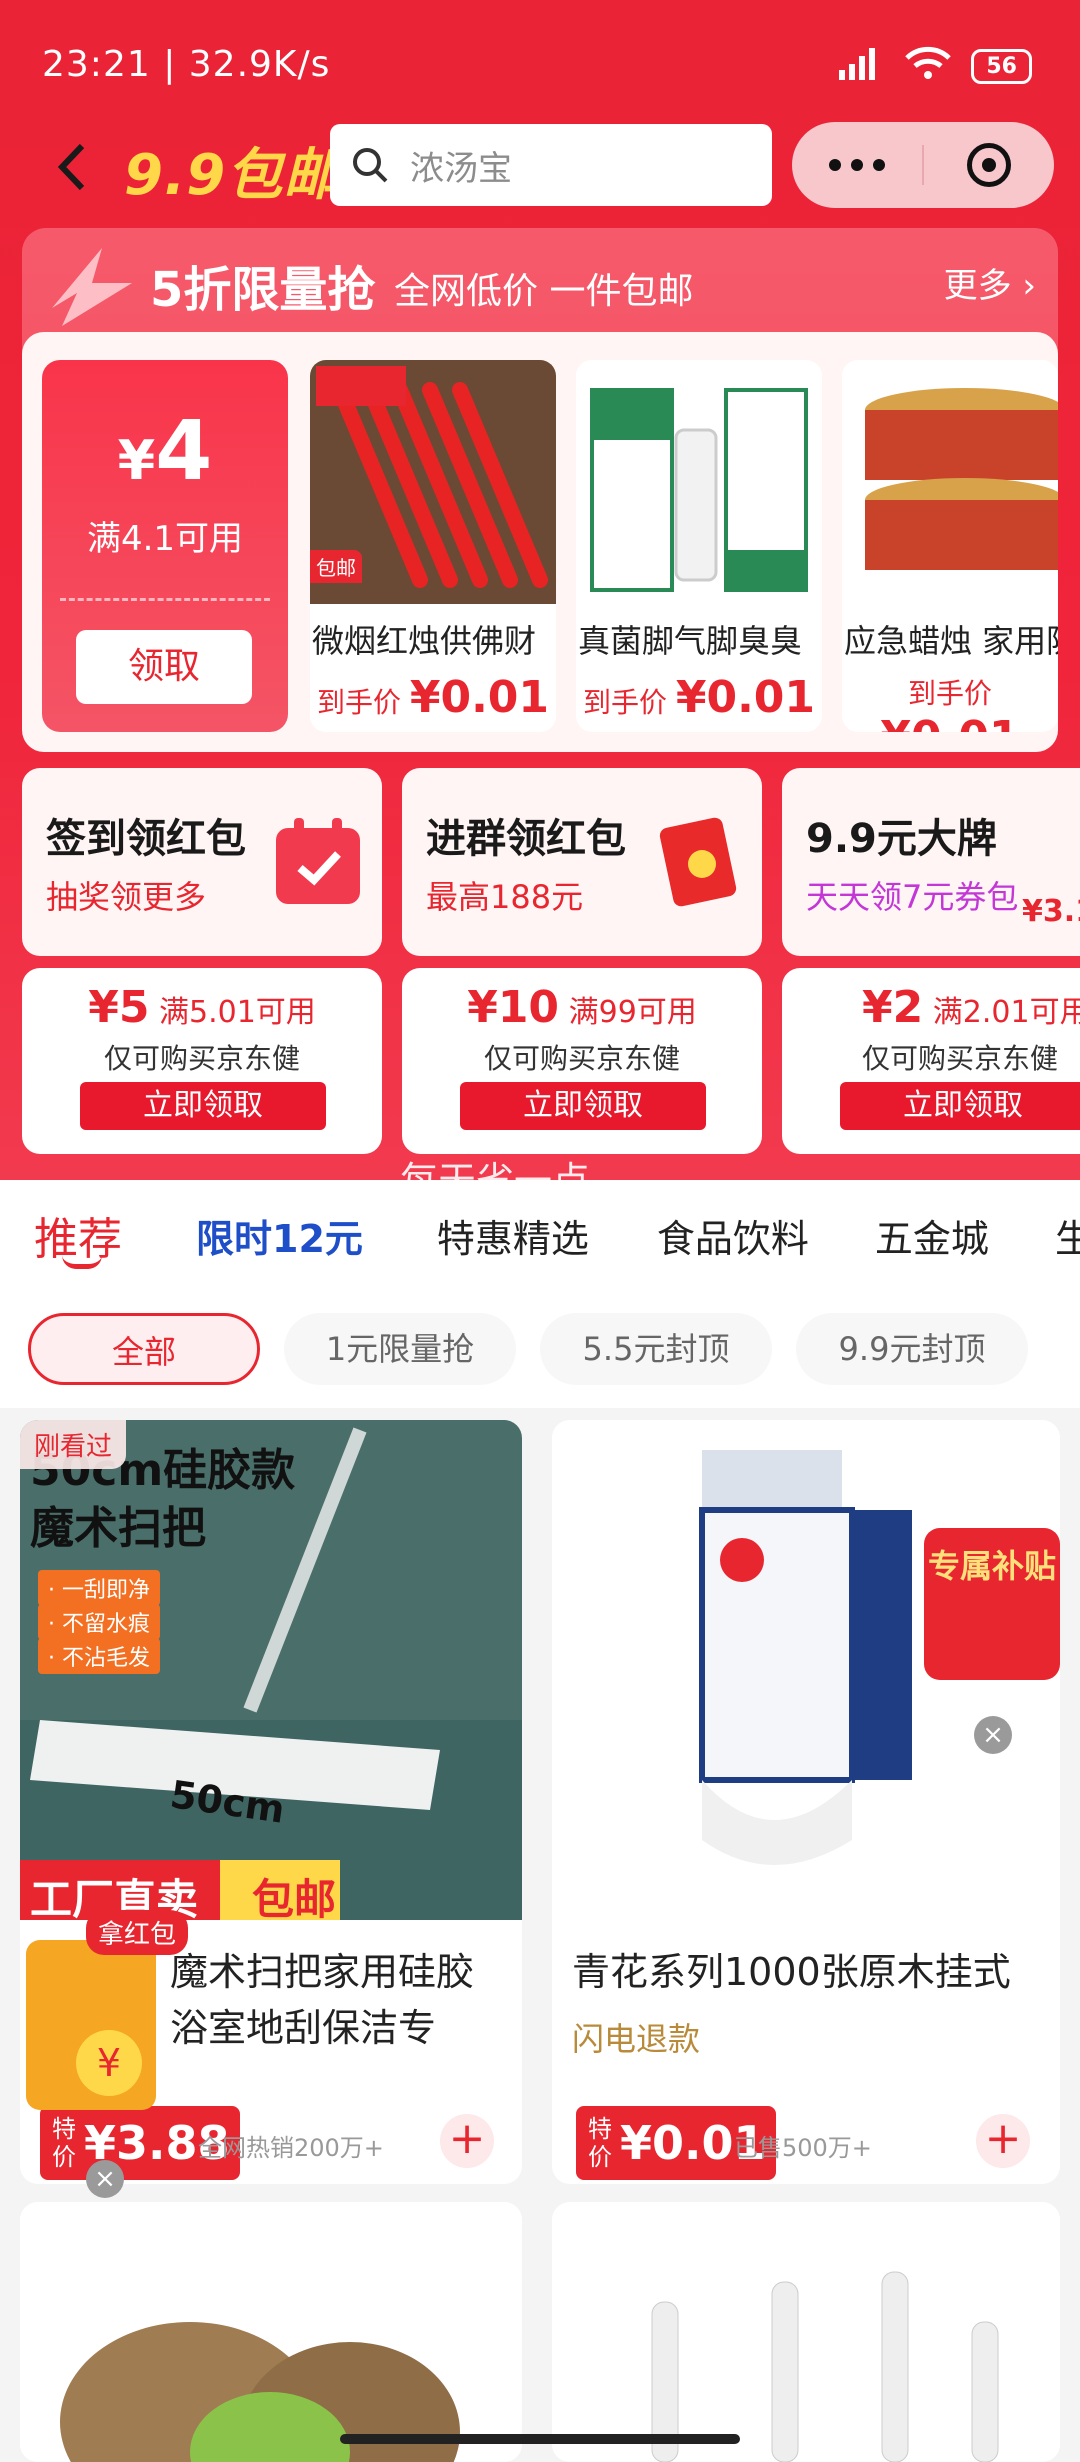 This screenshot has height=2462, width=1080. I want to click on chevron-left-icon, so click(71, 167).